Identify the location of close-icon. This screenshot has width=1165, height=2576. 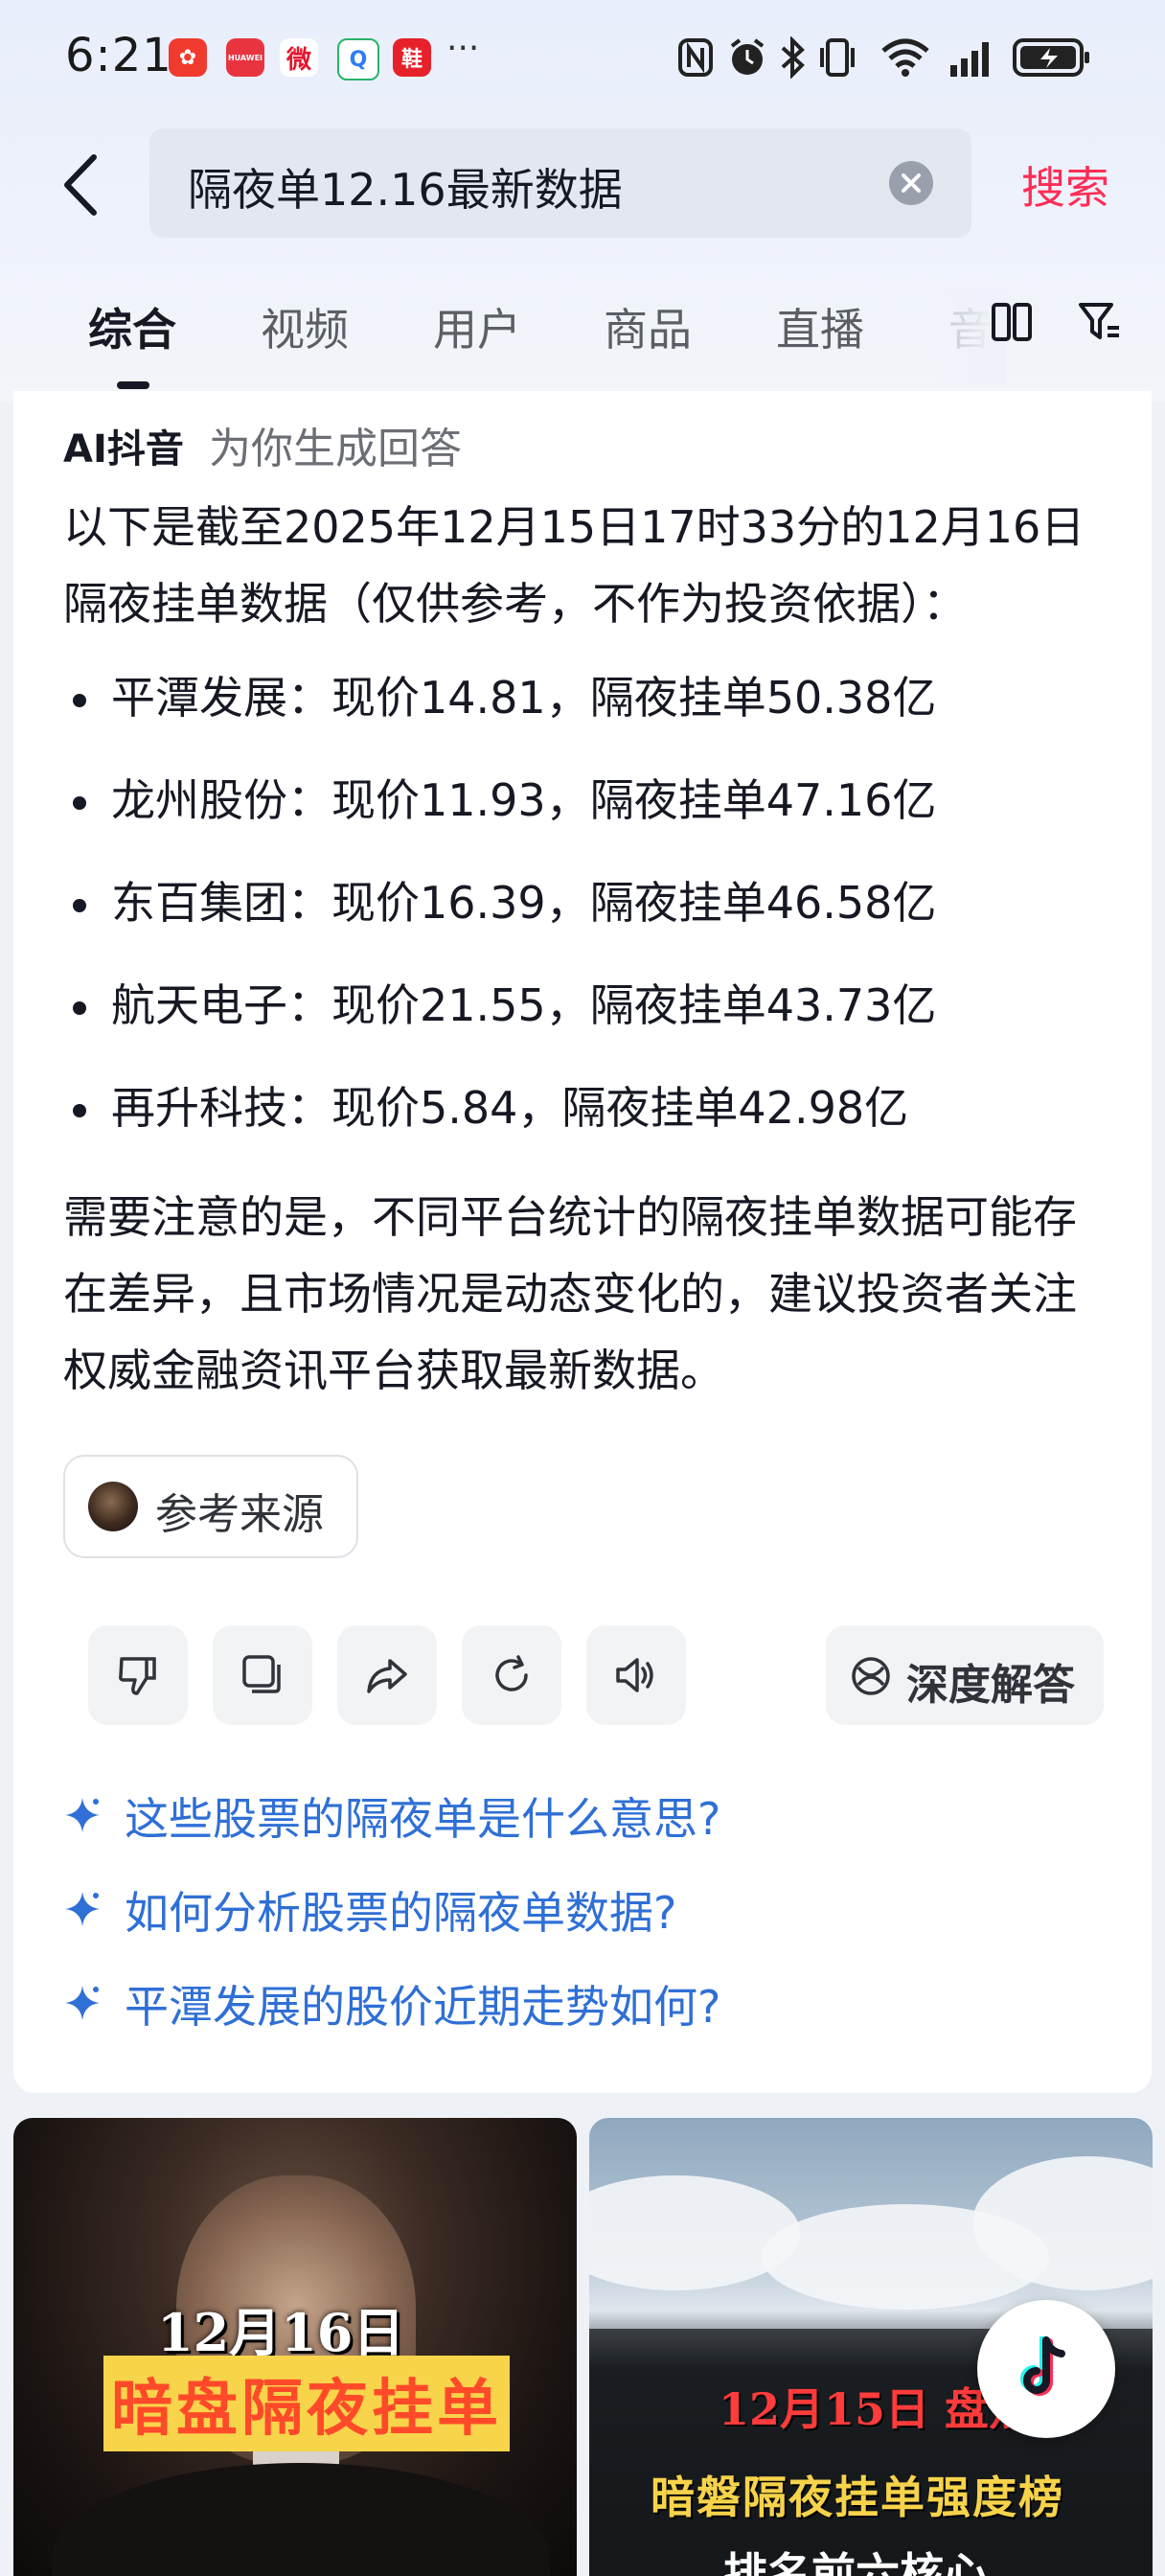
(912, 183).